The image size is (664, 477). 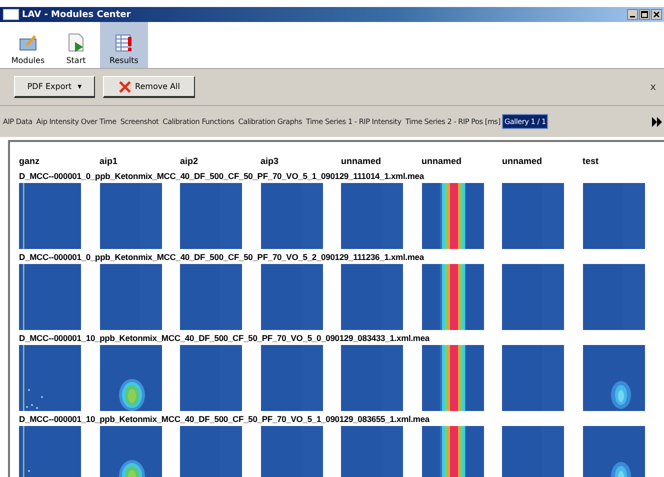 I want to click on ribbon-button: Results, so click(x=124, y=45).